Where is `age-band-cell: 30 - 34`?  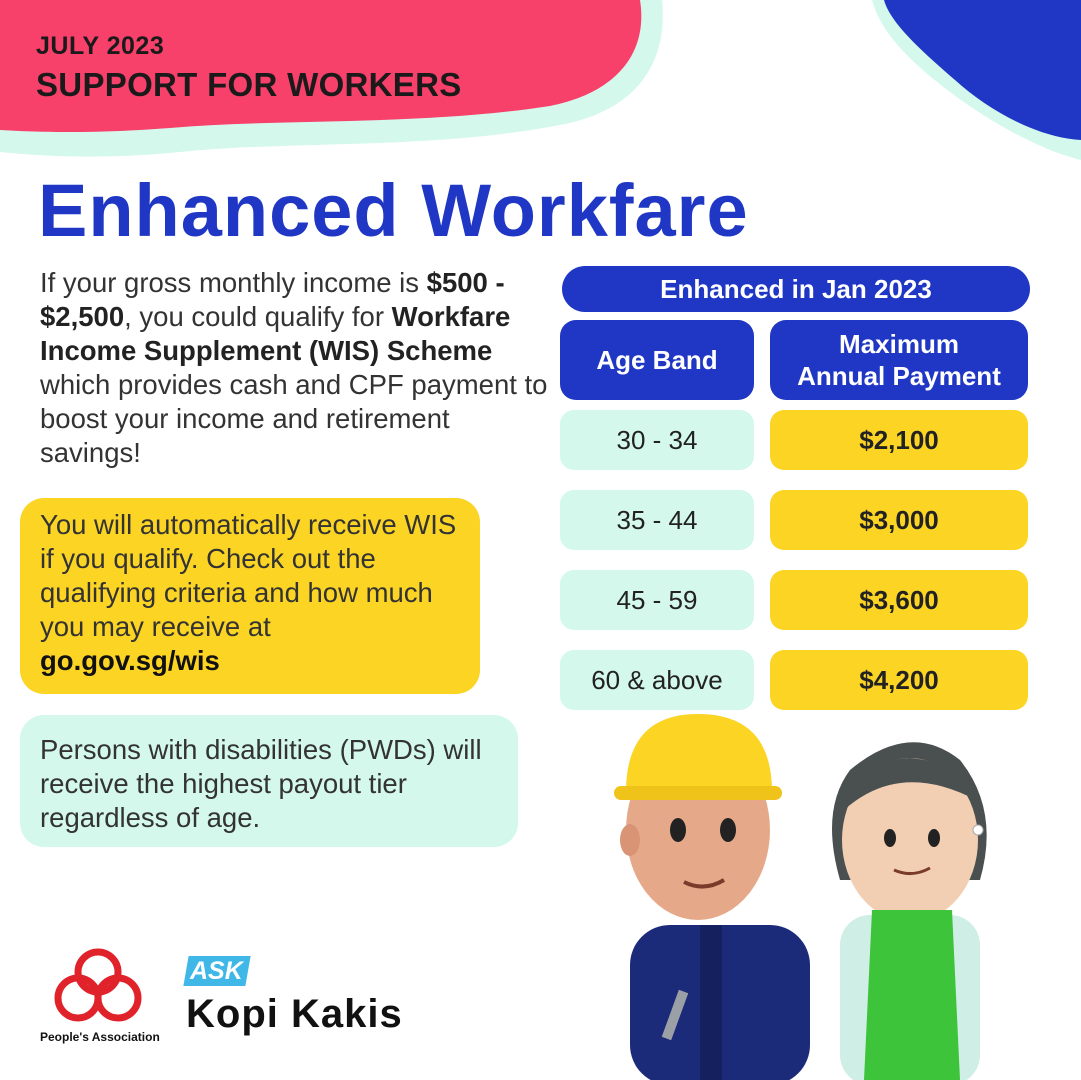
age-band-cell: 30 - 34 is located at coordinates (657, 440).